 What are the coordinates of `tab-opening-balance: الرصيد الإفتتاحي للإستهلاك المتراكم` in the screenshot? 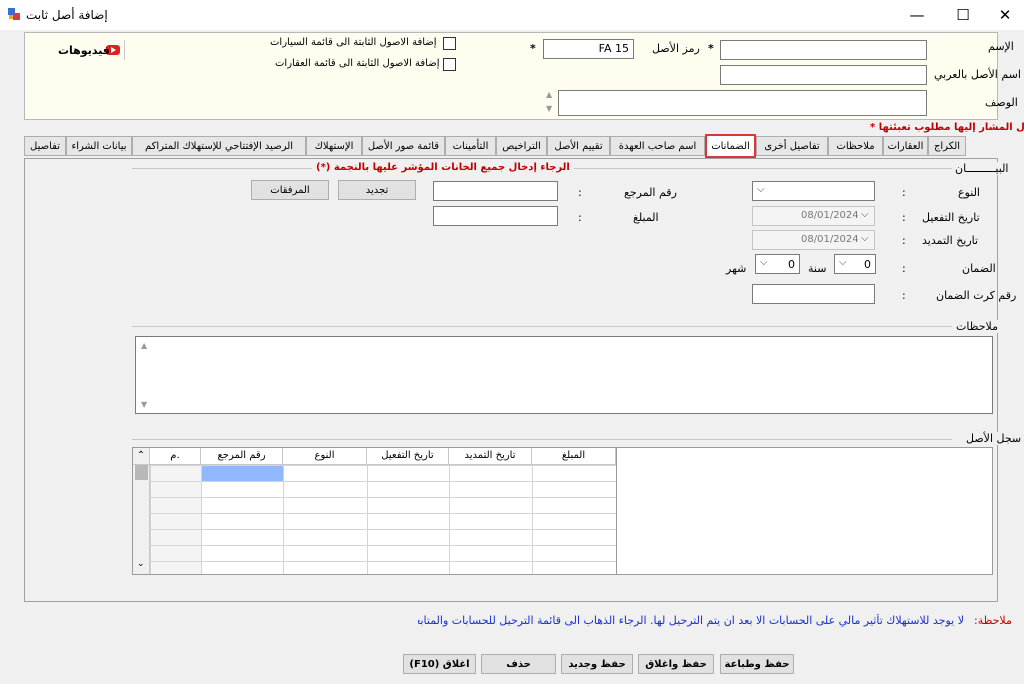 It's located at (219, 146).